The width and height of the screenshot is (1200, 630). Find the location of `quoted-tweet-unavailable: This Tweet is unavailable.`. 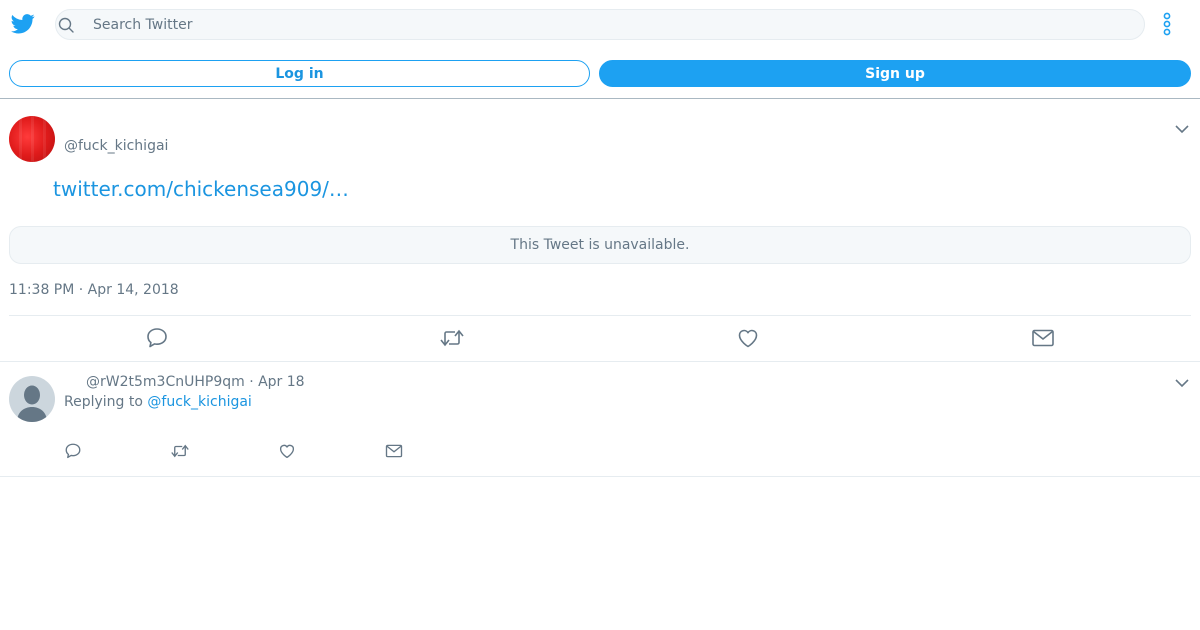

quoted-tweet-unavailable: This Tweet is unavailable. is located at coordinates (600, 245).